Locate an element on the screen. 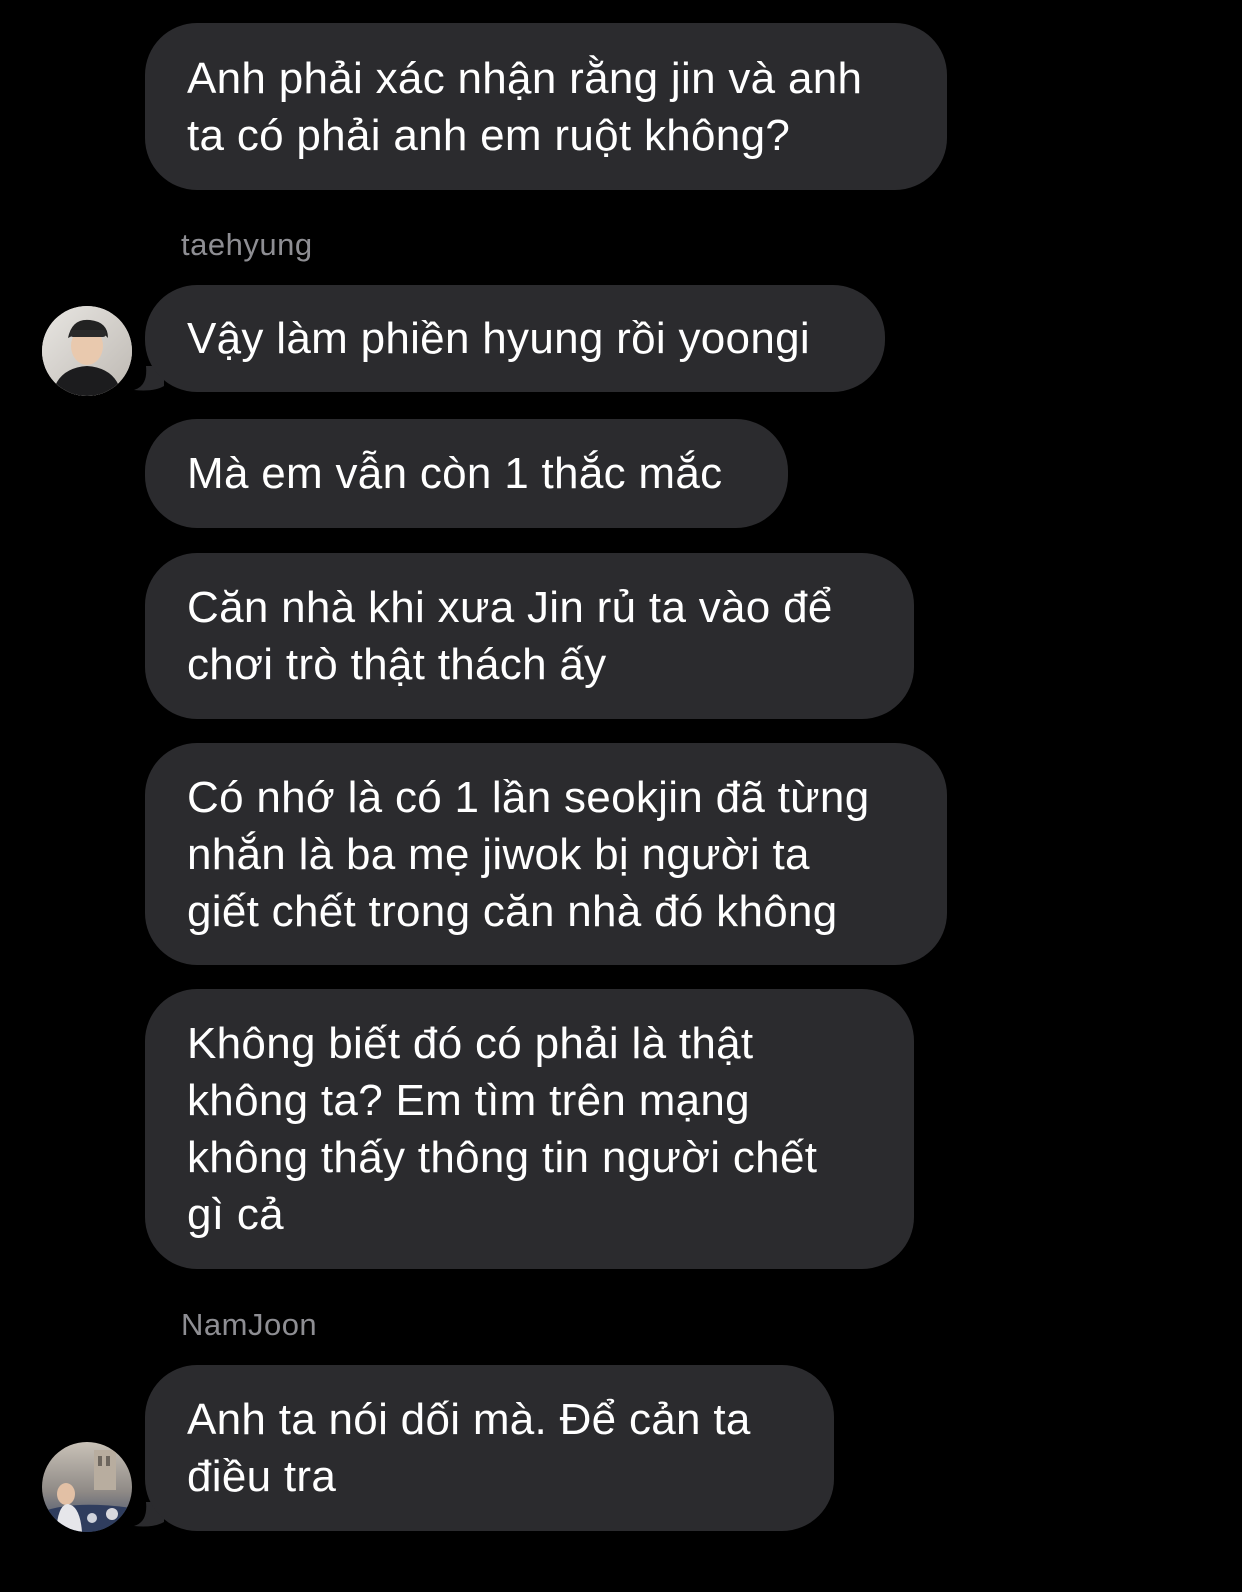 This screenshot has width=1242, height=1592. message-bubble: Mà em vẫn còn 1 thắc mắc is located at coordinates (466, 473).